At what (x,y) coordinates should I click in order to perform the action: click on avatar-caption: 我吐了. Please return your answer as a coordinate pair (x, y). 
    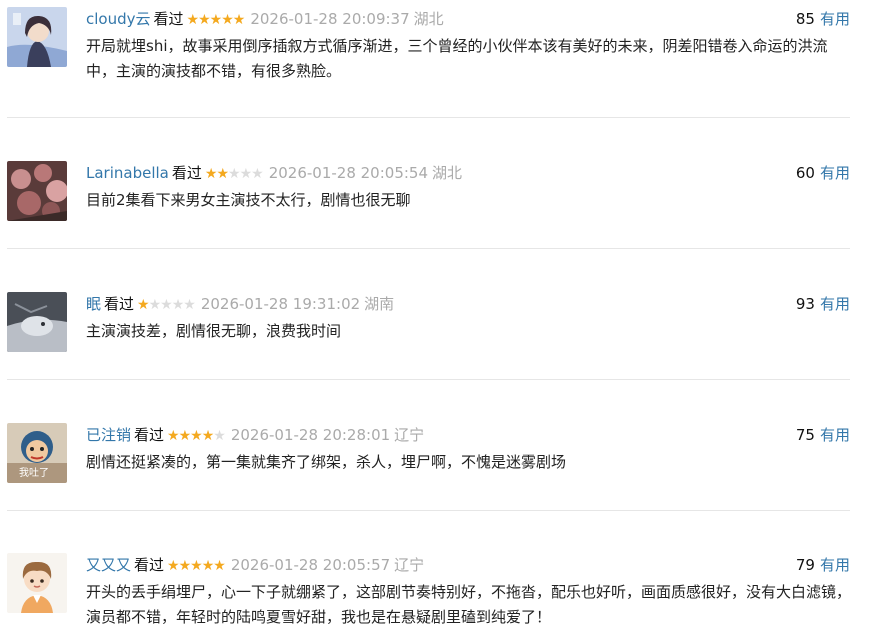
    Looking at the image, I should click on (34, 473).